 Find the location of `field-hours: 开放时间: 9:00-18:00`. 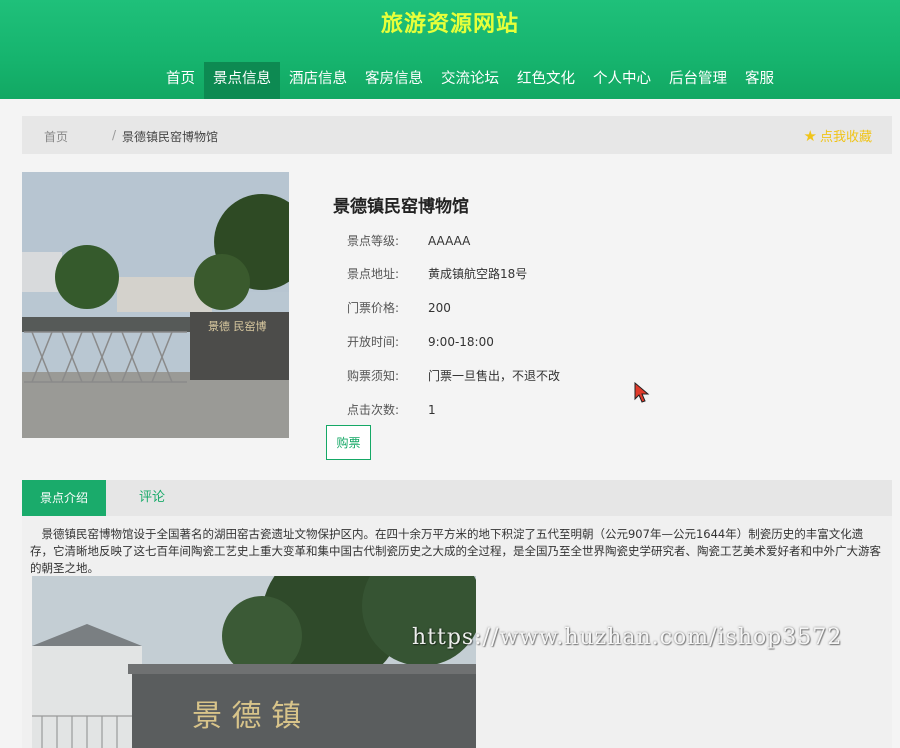

field-hours: 开放时间: 9:00-18:00 is located at coordinates (420, 341).